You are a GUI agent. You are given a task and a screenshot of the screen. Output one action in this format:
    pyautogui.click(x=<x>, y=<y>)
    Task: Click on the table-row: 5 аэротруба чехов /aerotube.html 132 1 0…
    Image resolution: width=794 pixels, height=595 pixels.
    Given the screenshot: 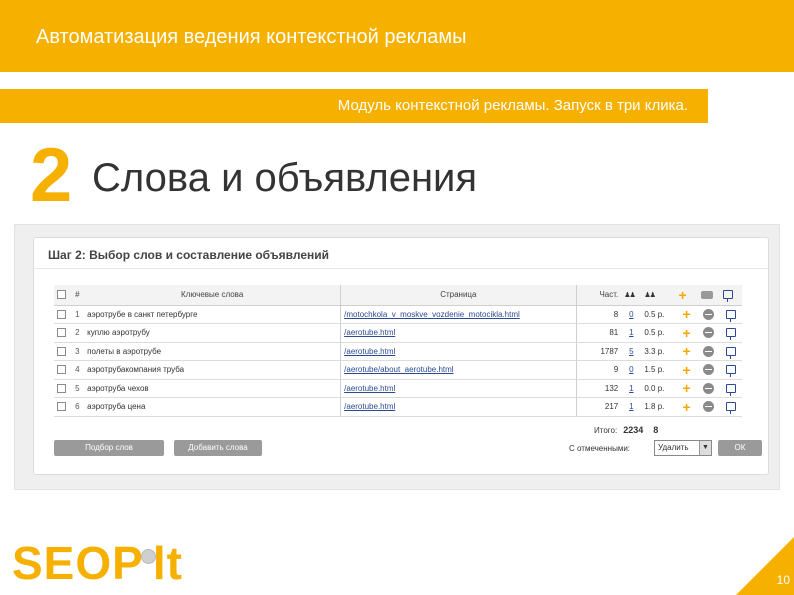 What is the action you would take?
    pyautogui.click(x=398, y=388)
    